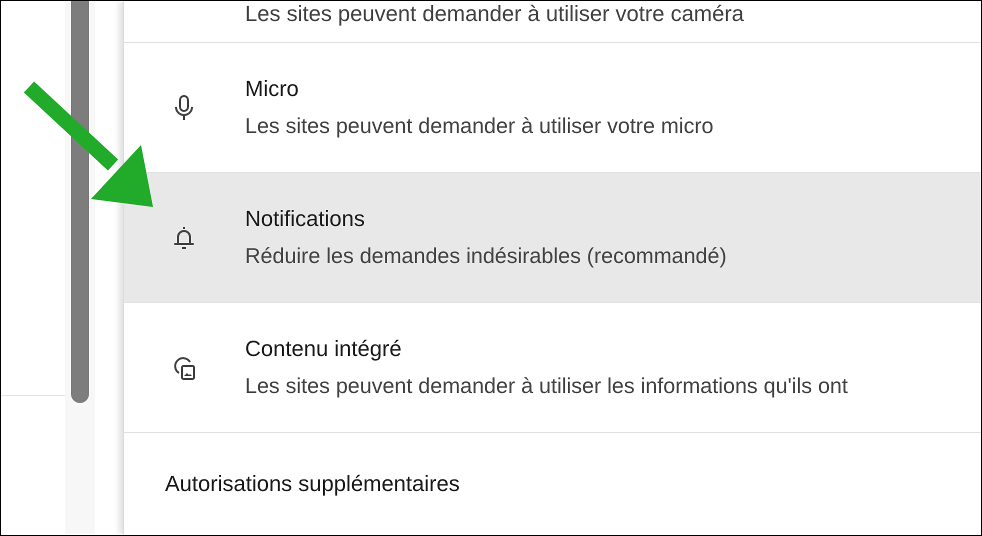 This screenshot has width=982, height=536. Describe the element at coordinates (324, 349) in the screenshot. I see `permission-title: Contenu intégré` at that location.